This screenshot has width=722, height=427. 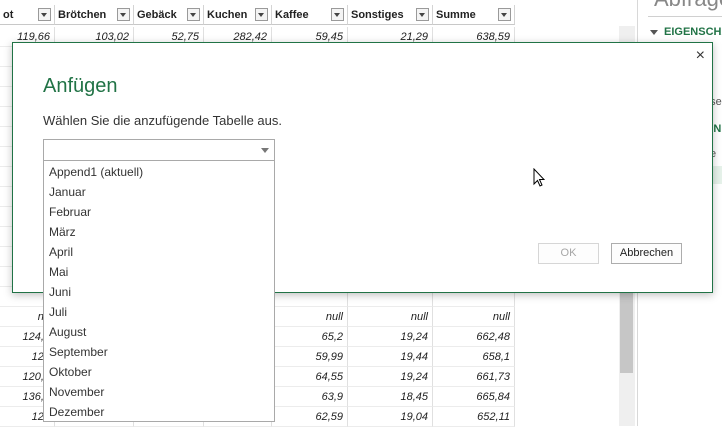 I want to click on dialog-prompt: Wählen Sie die anzufügende Tabelle aus., so click(x=162, y=120).